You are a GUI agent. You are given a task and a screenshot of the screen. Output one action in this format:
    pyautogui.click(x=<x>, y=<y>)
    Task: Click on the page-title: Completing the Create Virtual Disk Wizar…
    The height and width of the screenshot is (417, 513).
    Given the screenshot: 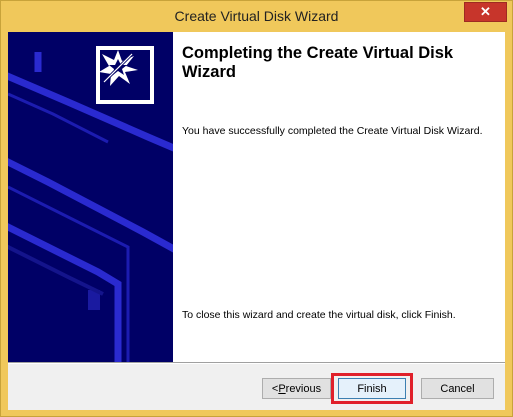 What is the action you would take?
    pyautogui.click(x=318, y=62)
    